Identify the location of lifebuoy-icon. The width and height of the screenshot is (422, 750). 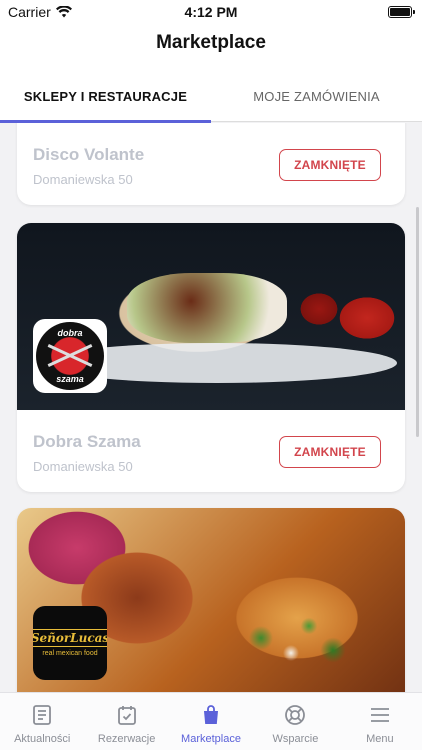
(295, 715).